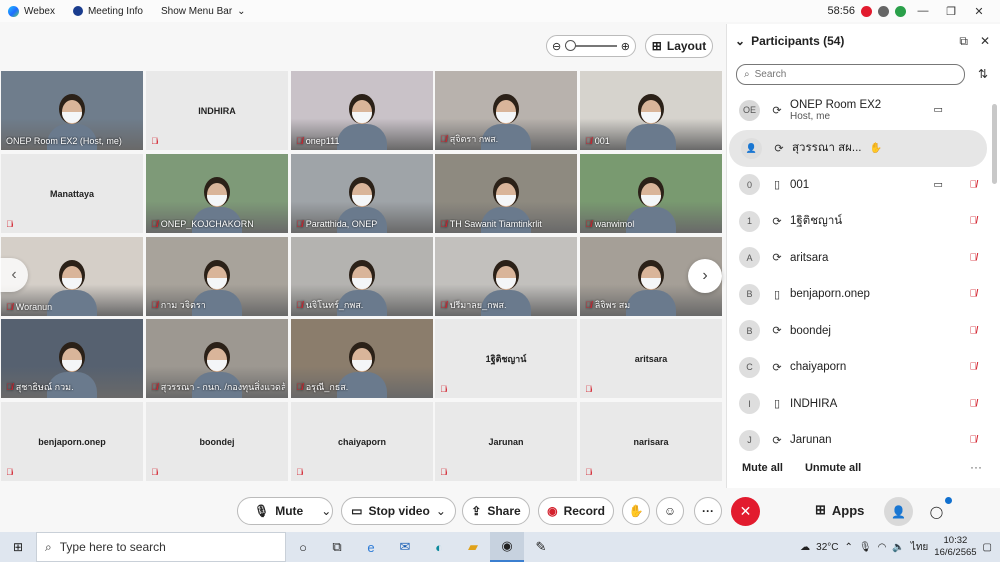  Describe the element at coordinates (919, 547) in the screenshot. I see `language-indicator: ไทย` at that location.